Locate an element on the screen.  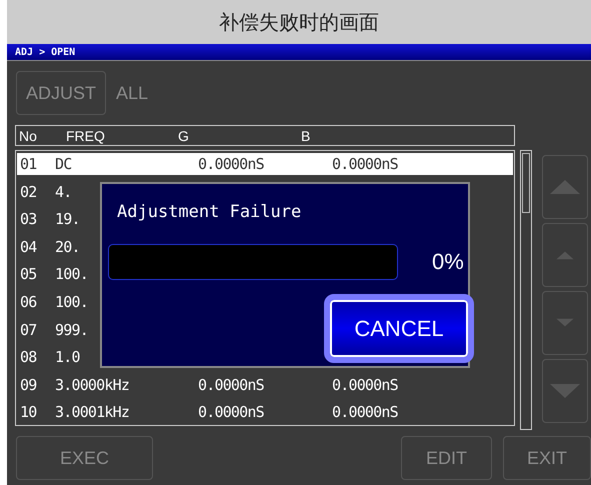
breadcrumb: ADJ > OPEN is located at coordinates (45, 52).